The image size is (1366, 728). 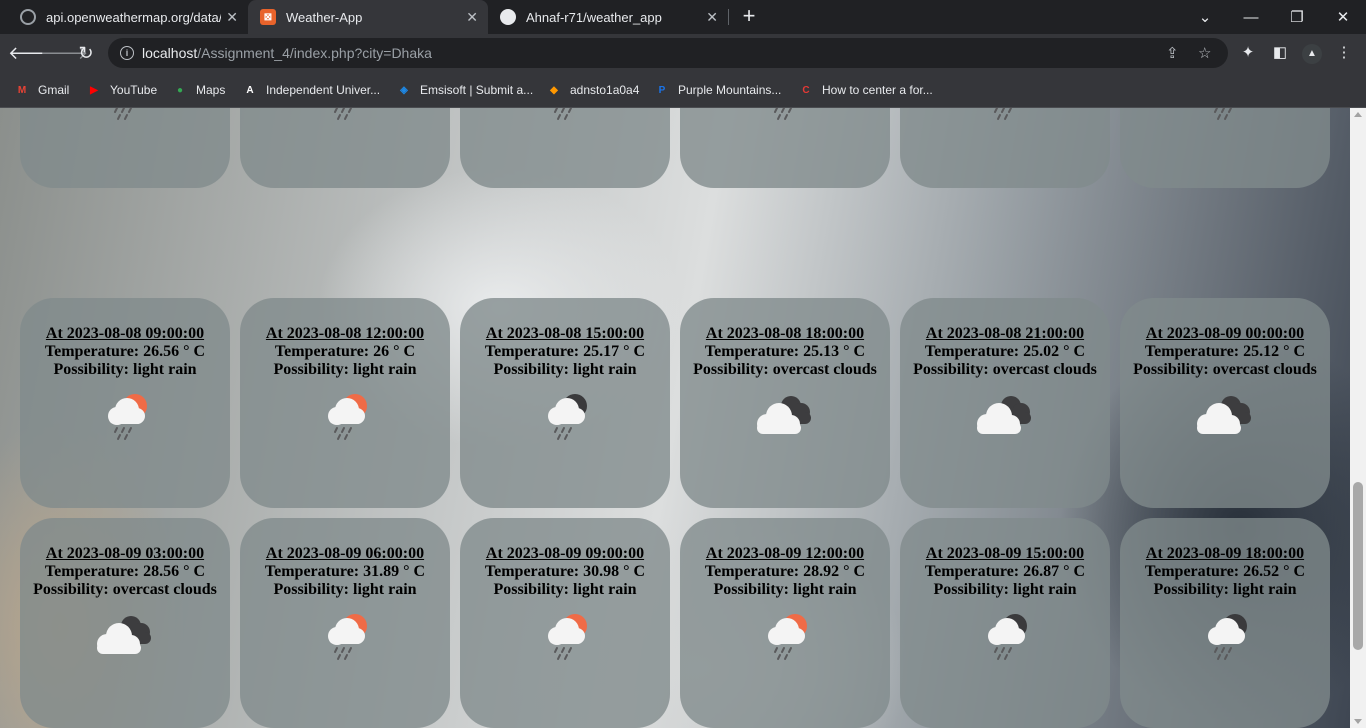 I want to click on bookmark-item: ● Maps, so click(x=198, y=90).